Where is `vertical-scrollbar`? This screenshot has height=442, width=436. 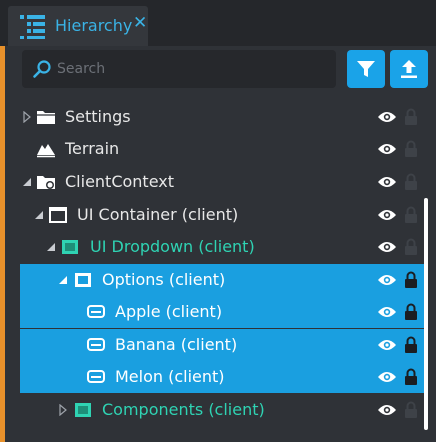
vertical-scrollbar is located at coordinates (426, 314).